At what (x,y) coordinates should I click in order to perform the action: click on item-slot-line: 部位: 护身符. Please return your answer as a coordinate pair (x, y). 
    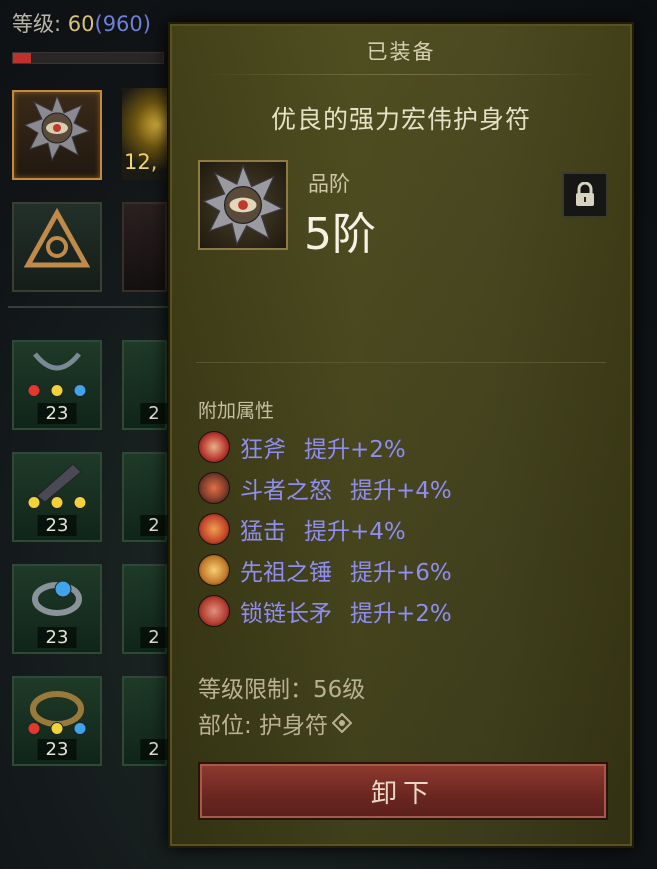
    Looking at the image, I should click on (275, 723).